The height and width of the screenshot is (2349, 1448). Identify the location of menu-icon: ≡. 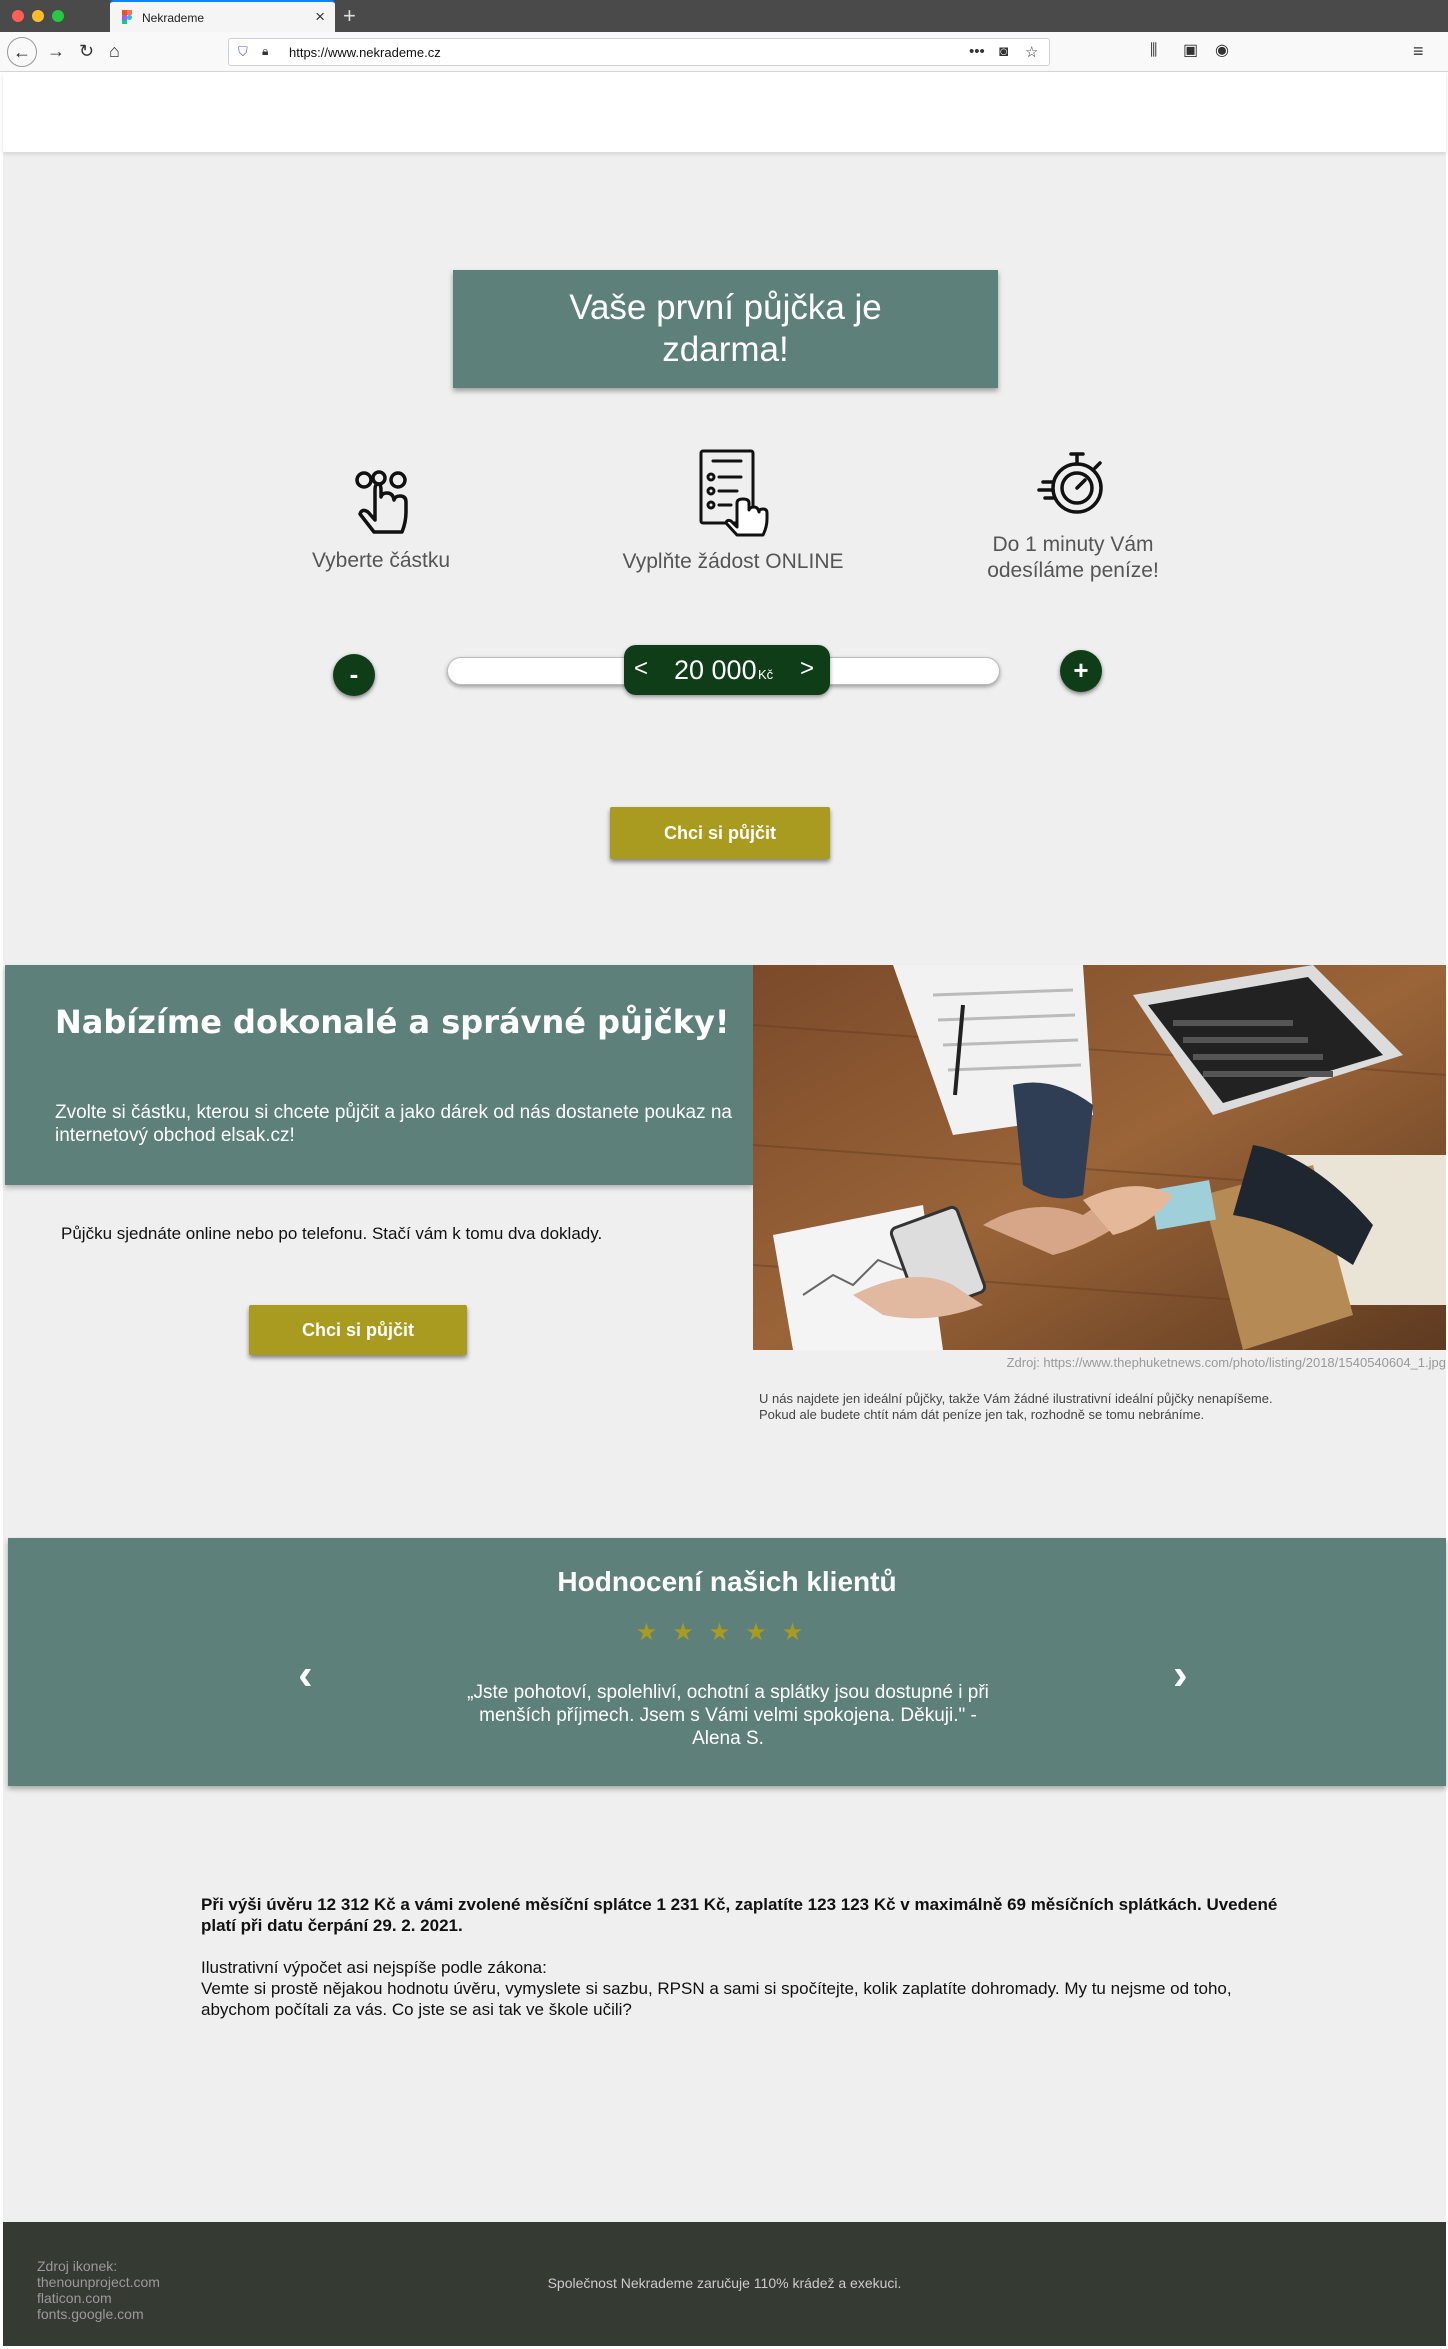
(1418, 51).